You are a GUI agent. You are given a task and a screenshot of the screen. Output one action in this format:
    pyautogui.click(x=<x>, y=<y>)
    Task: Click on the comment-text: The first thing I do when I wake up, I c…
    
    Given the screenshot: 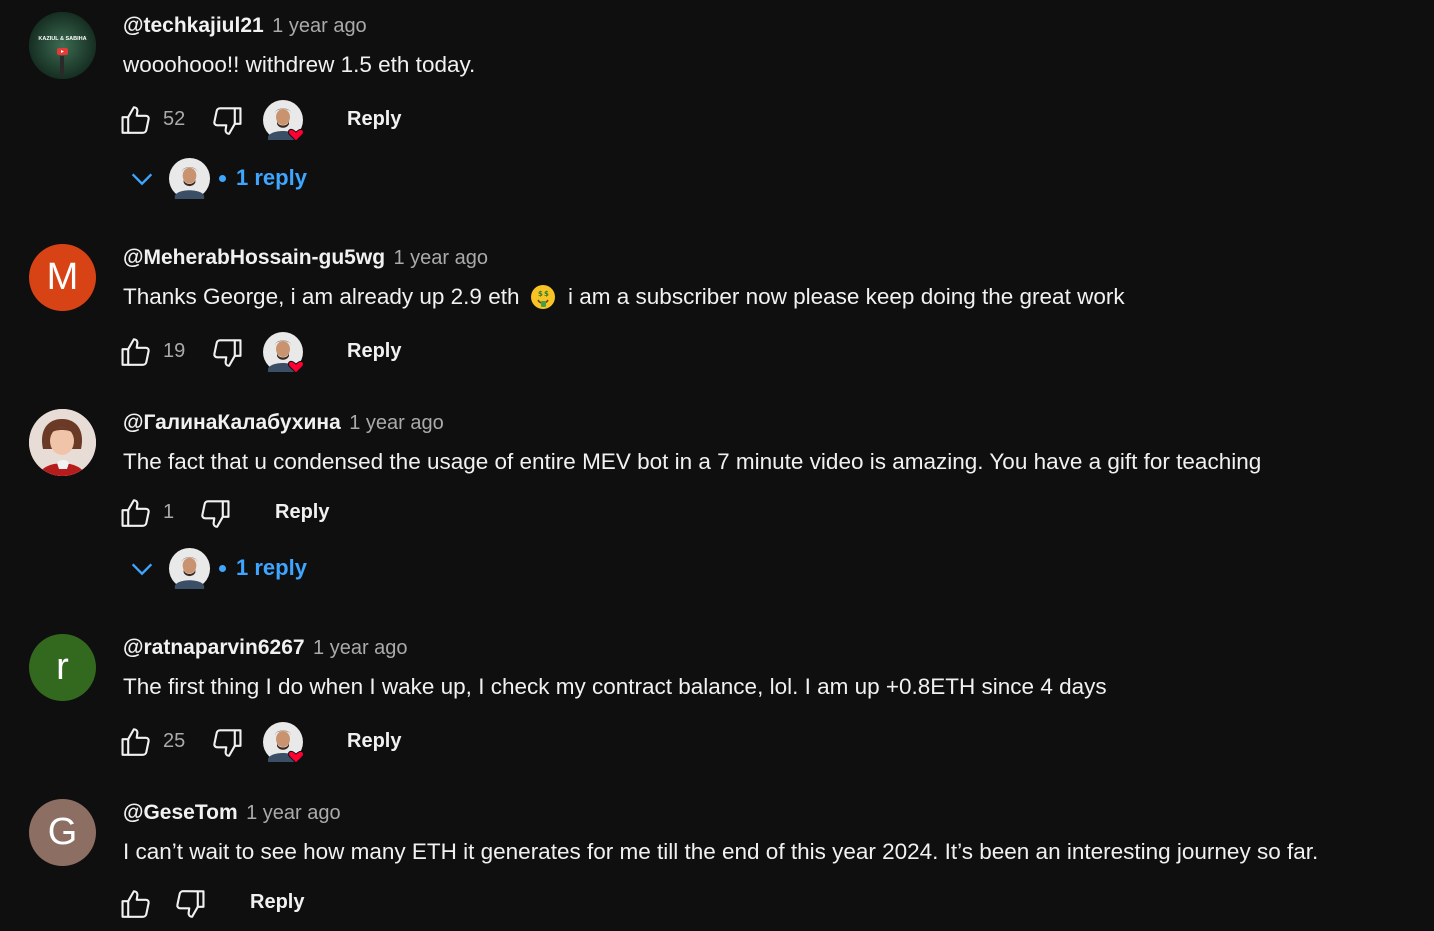 What is the action you would take?
    pyautogui.click(x=615, y=686)
    